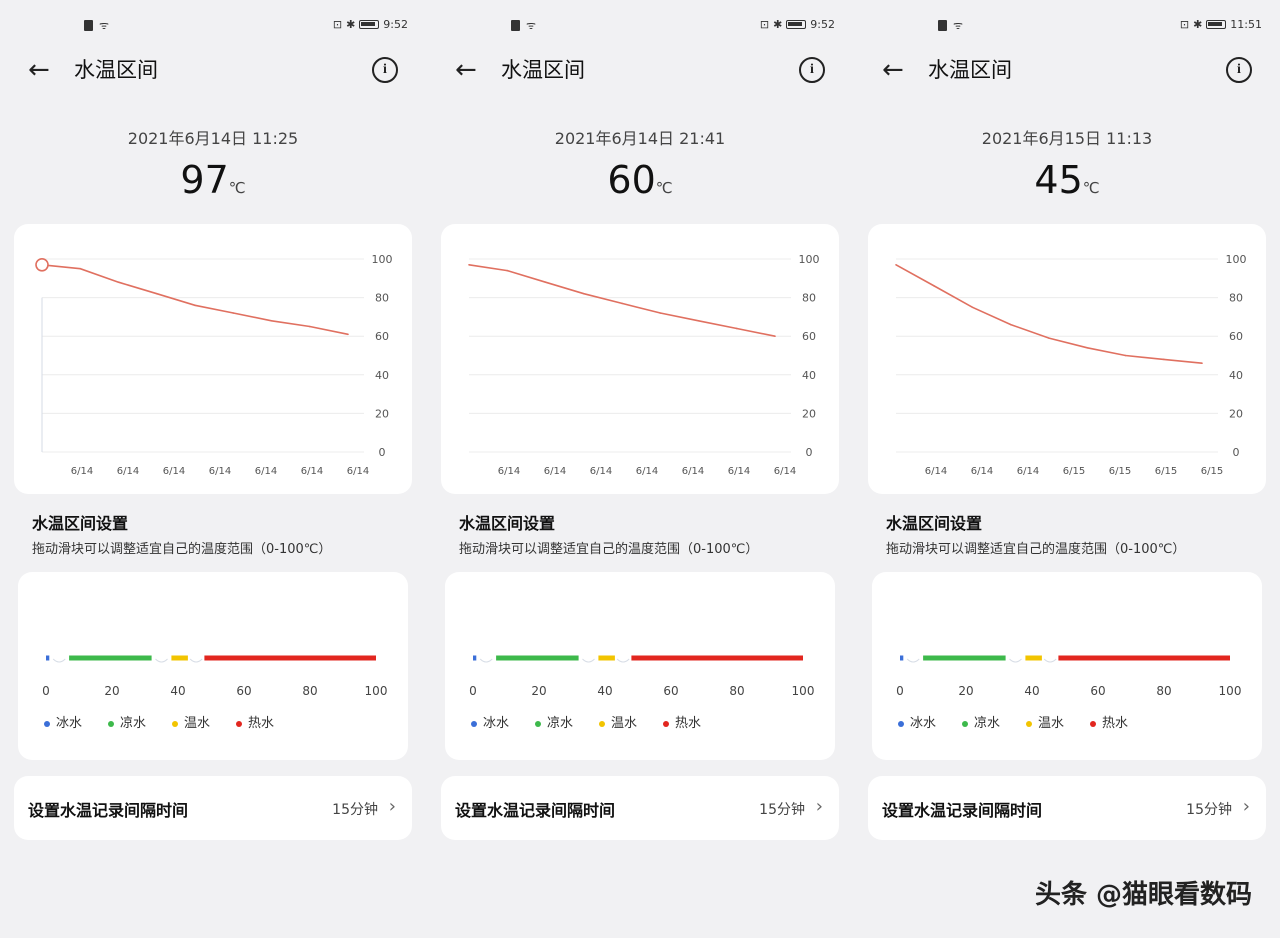  Describe the element at coordinates (1115, 723) in the screenshot. I see `legend-label: 热水` at that location.